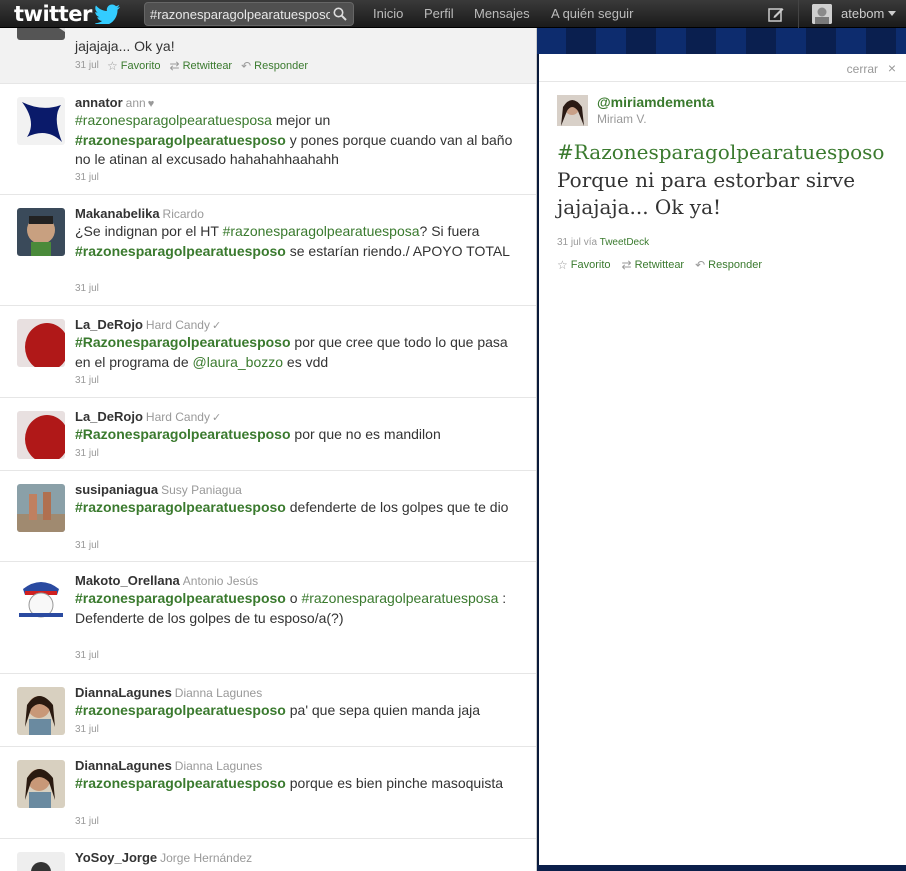  What do you see at coordinates (116, 489) in the screenshot?
I see `tweet-username: susipaniagua` at bounding box center [116, 489].